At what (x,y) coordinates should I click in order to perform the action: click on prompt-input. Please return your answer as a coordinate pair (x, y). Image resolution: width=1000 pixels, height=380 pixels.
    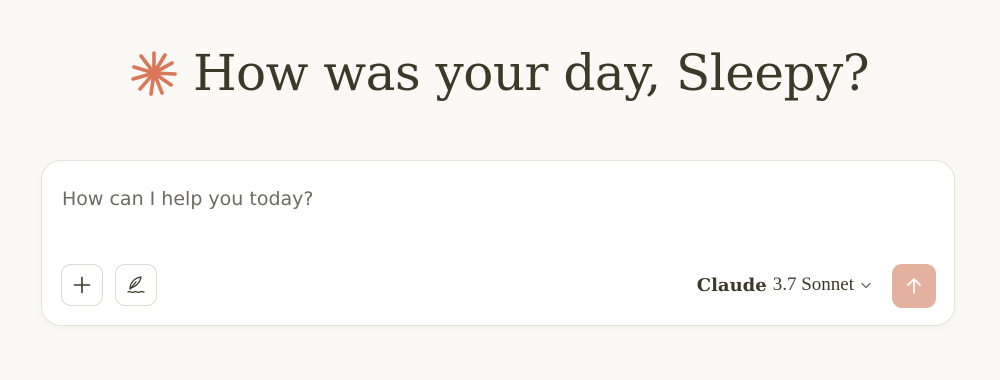
    Looking at the image, I should click on (492, 199).